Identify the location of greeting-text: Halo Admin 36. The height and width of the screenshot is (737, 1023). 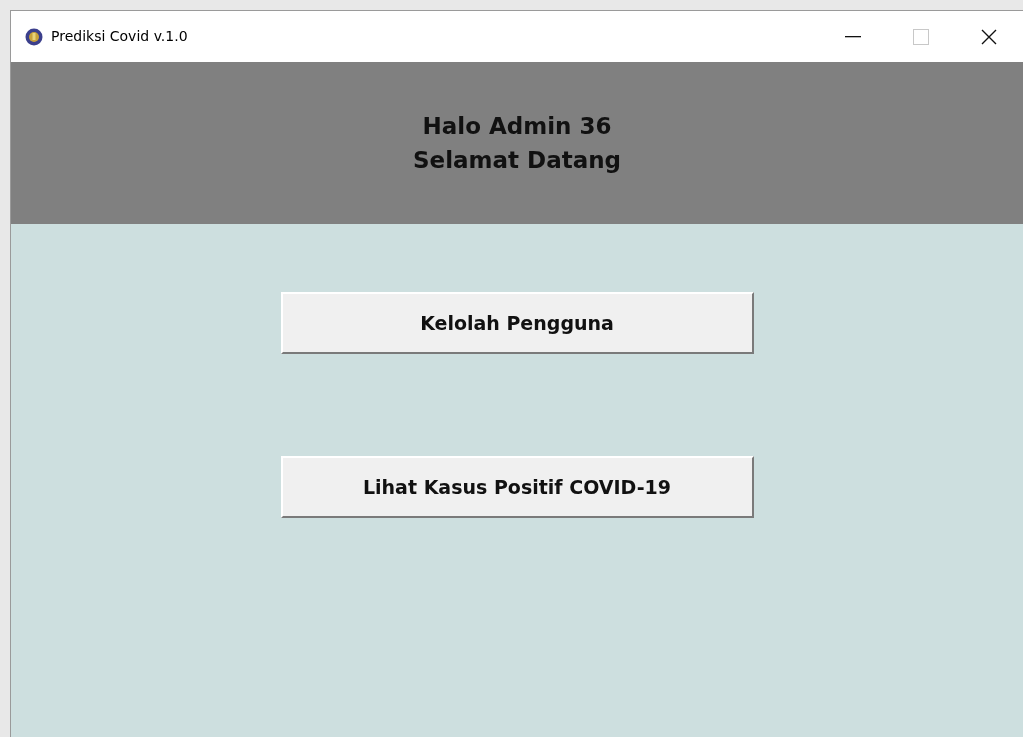
(517, 126).